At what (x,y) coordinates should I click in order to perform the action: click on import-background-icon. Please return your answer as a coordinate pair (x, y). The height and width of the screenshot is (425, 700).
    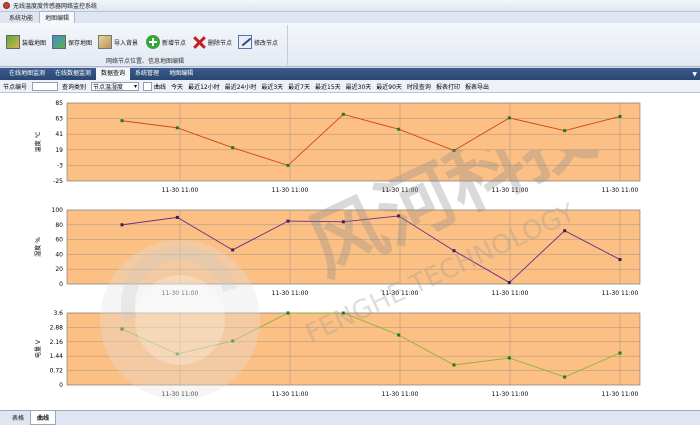
    Looking at the image, I should click on (105, 42).